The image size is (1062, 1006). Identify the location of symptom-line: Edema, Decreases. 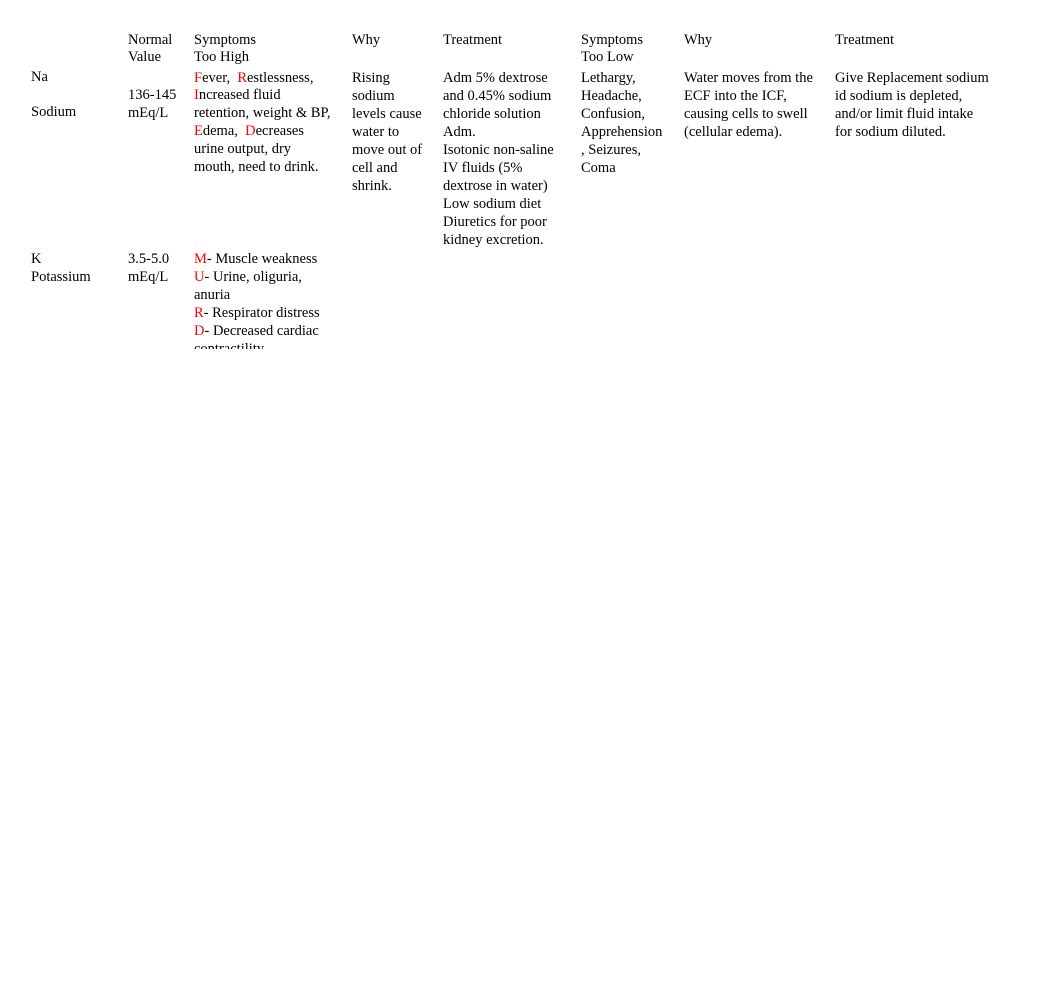
(262, 131).